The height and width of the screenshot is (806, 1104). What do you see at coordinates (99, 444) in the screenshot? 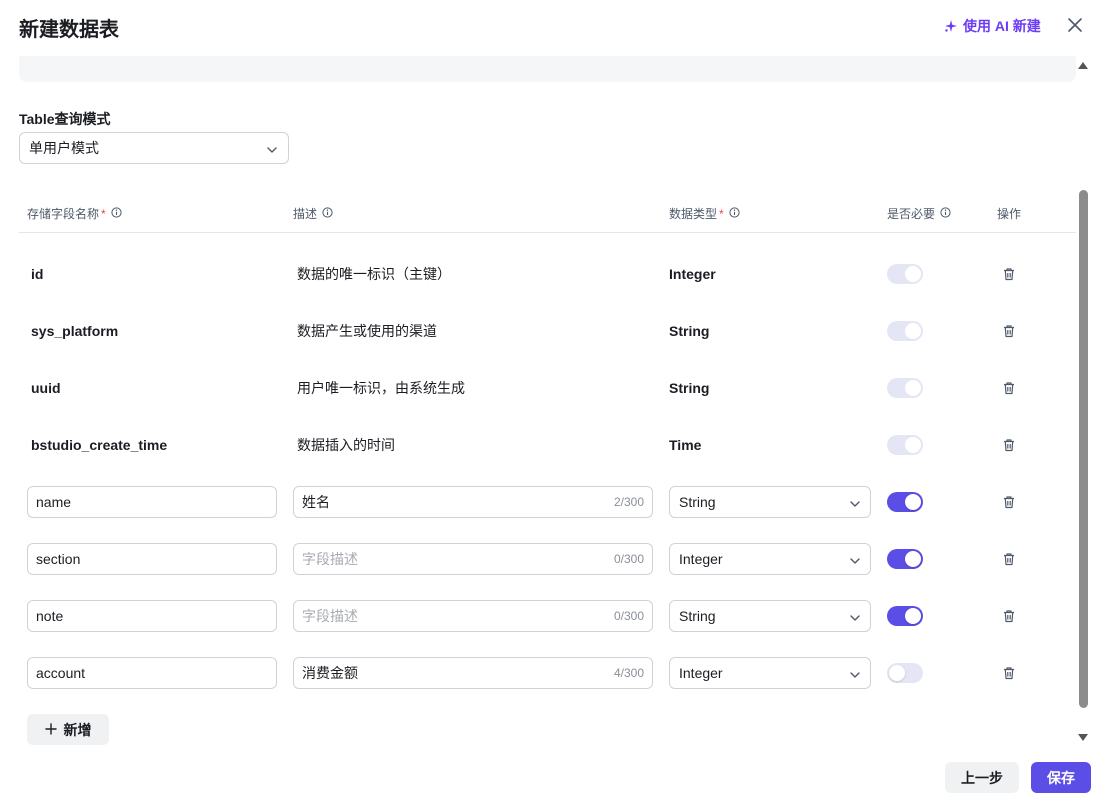
I see `field-name: bstudio_create_time` at bounding box center [99, 444].